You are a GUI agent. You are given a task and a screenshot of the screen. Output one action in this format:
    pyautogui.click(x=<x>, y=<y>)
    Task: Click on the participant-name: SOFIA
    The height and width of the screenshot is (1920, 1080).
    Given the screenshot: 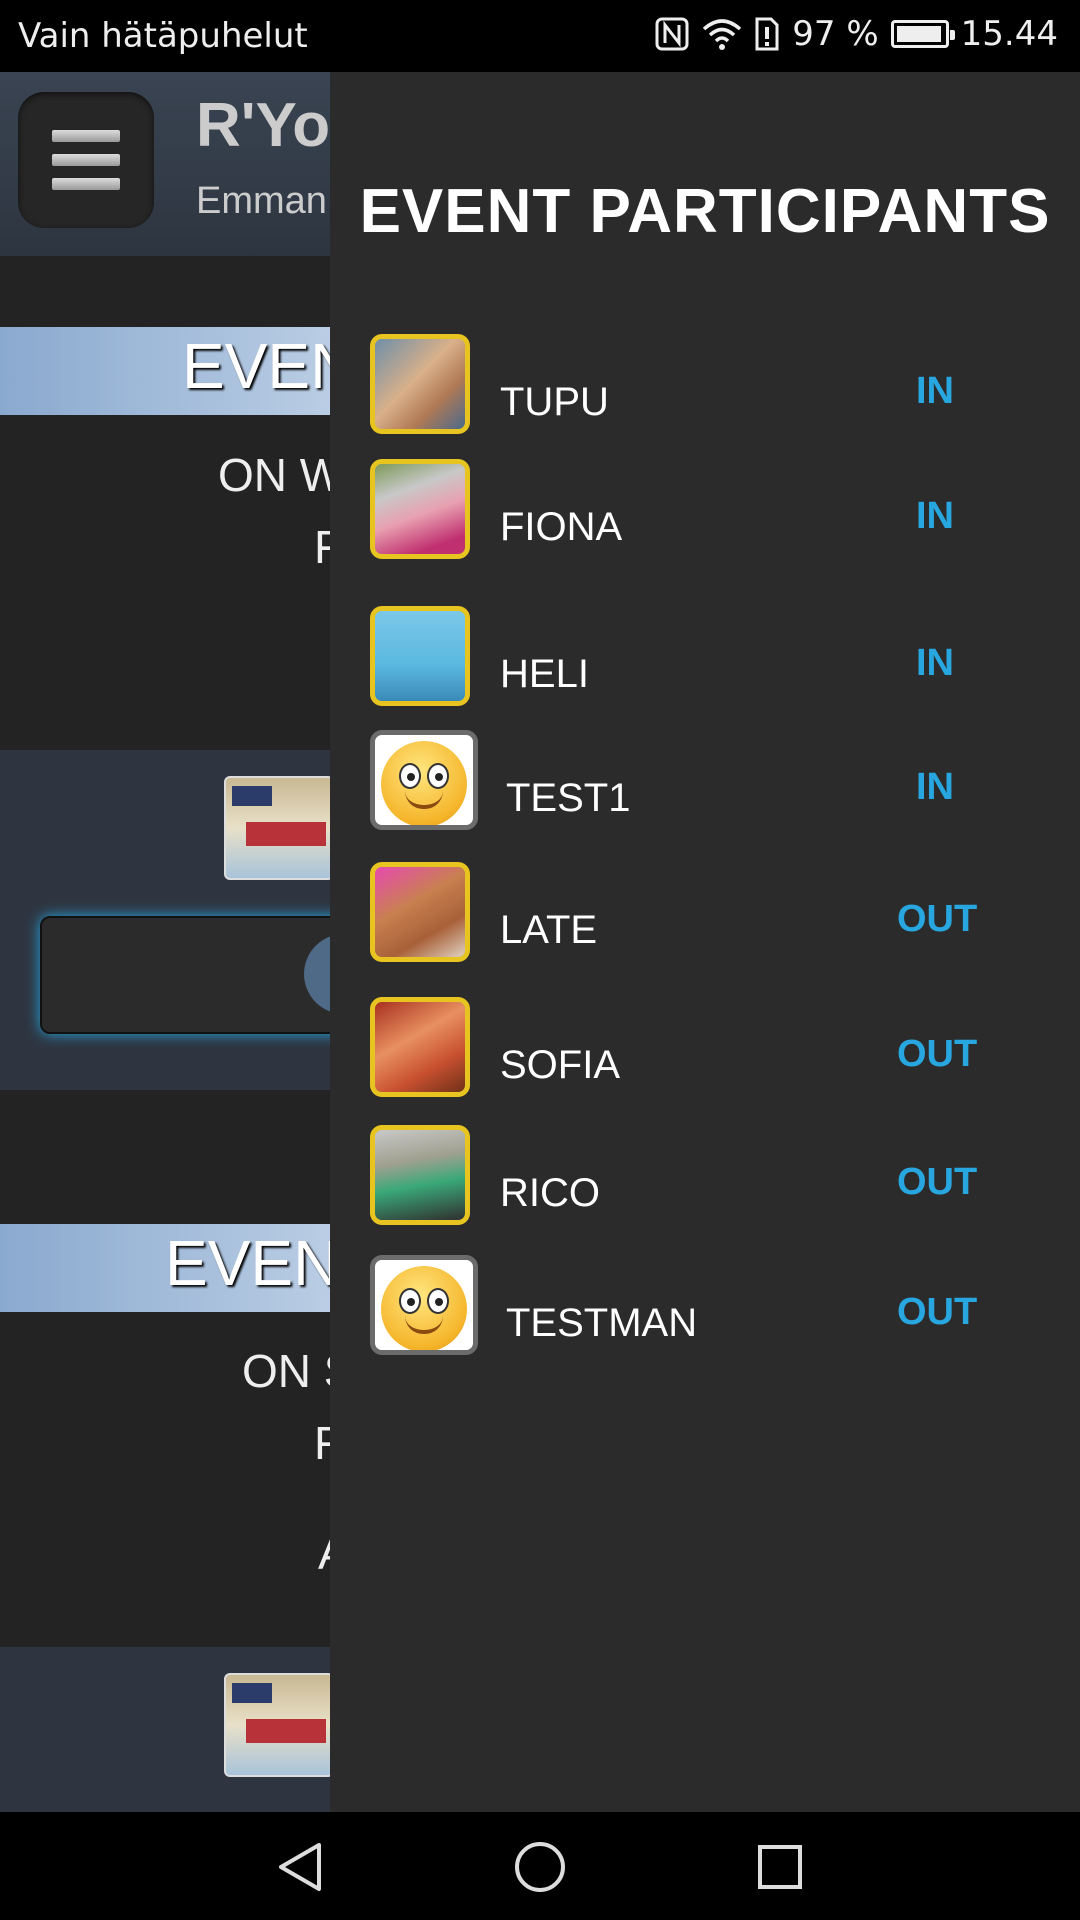 What is the action you would take?
    pyautogui.click(x=560, y=1065)
    